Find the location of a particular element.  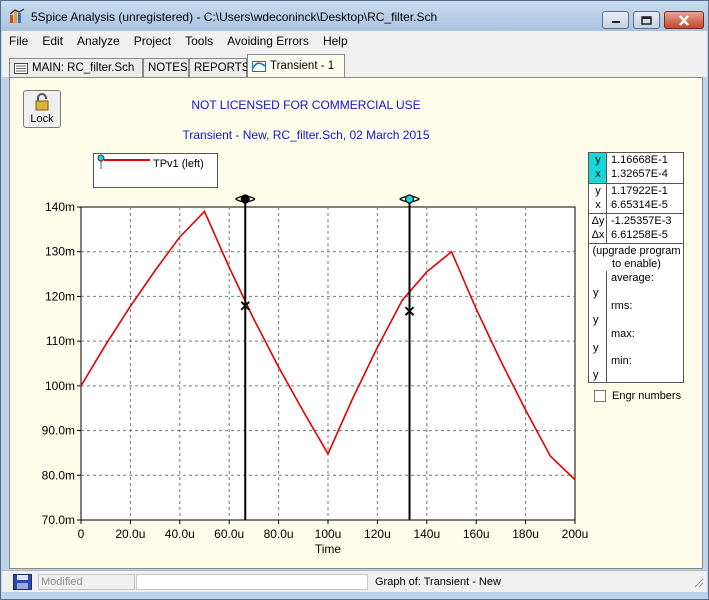

cursor2-y-row: y 1.17922E-1 is located at coordinates (637, 191).